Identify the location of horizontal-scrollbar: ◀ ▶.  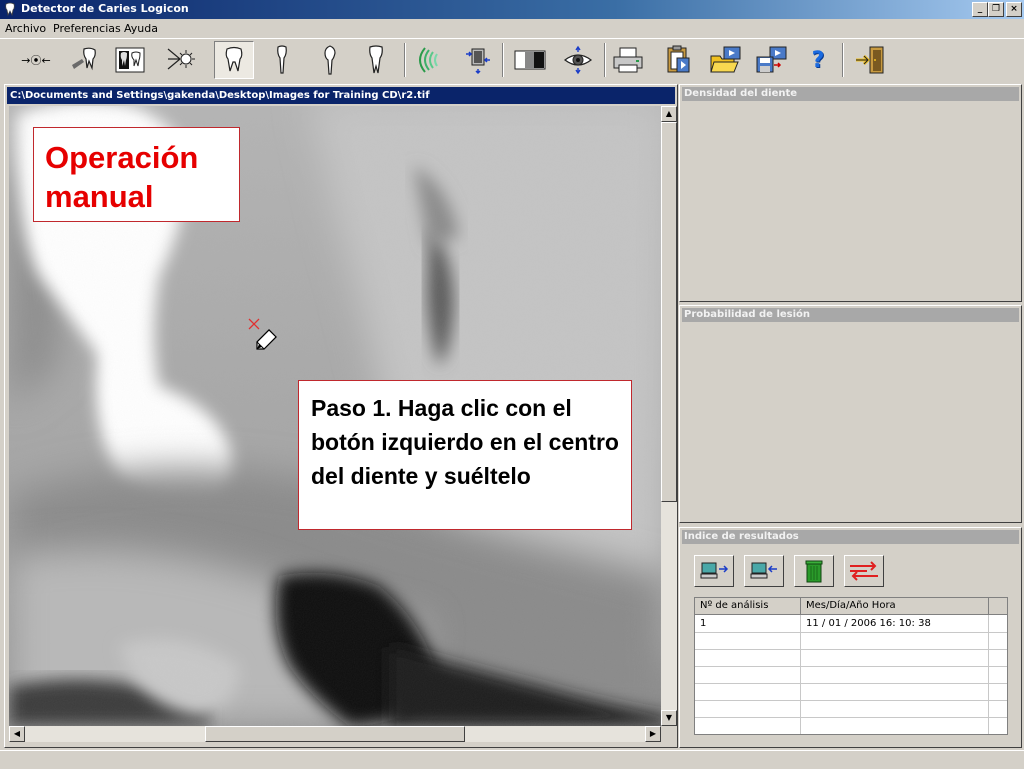
(335, 734).